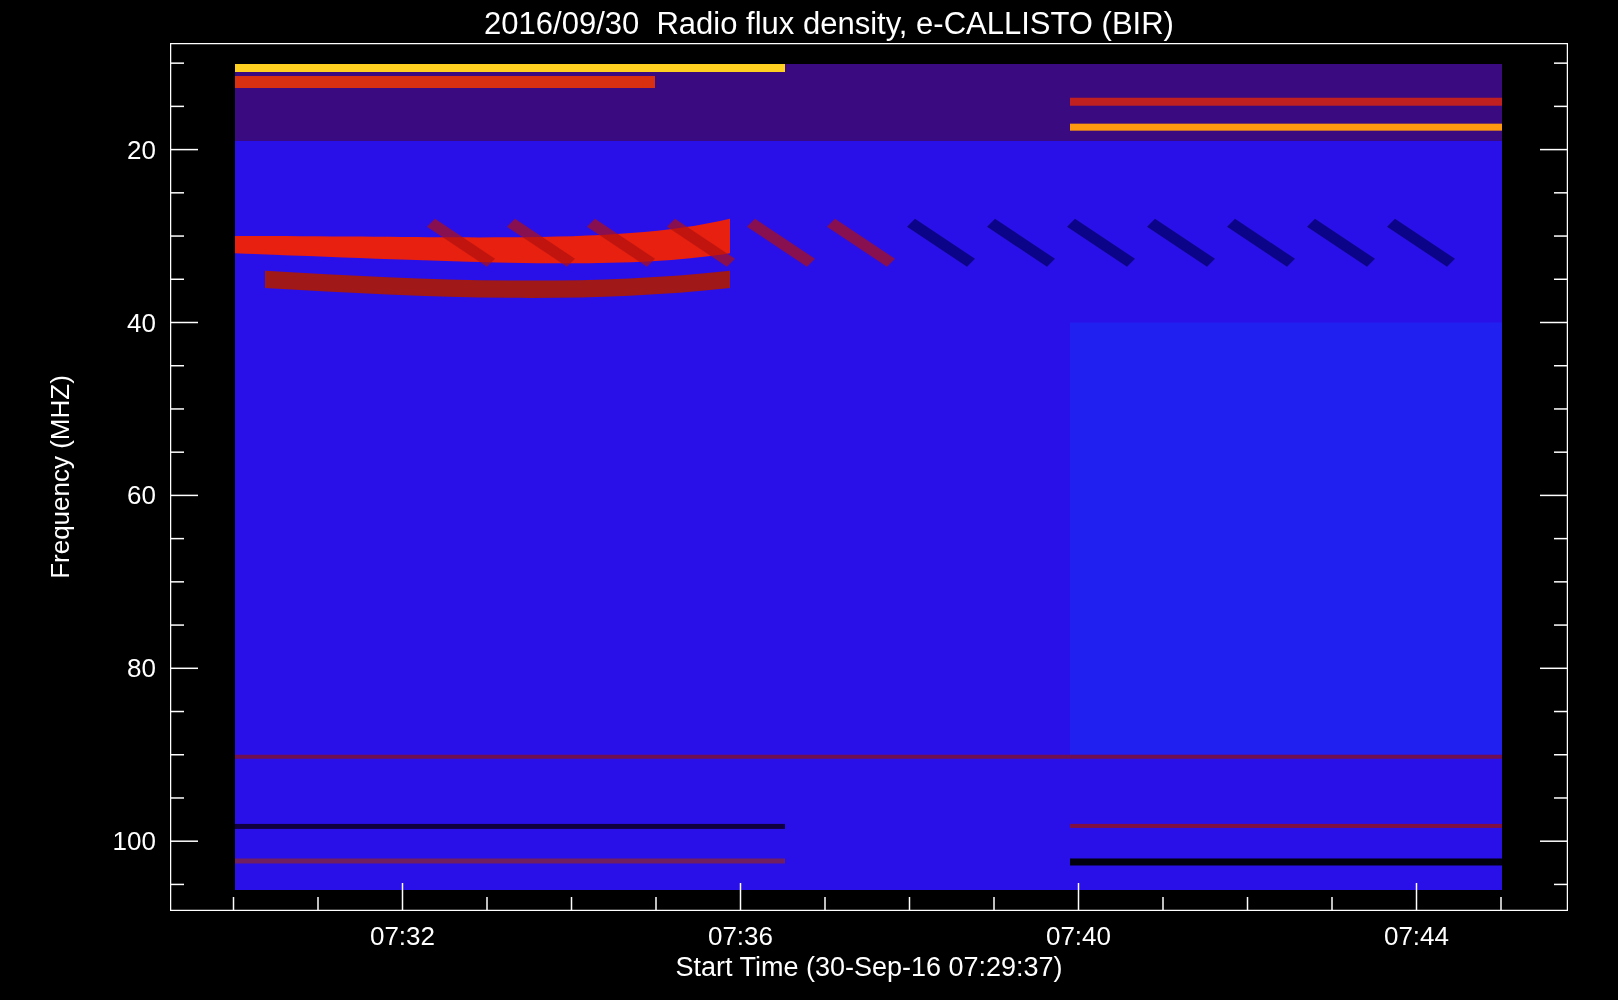 This screenshot has width=1618, height=1000. Describe the element at coordinates (1416, 936) in the screenshot. I see `x-tick-label: 07:44` at that location.